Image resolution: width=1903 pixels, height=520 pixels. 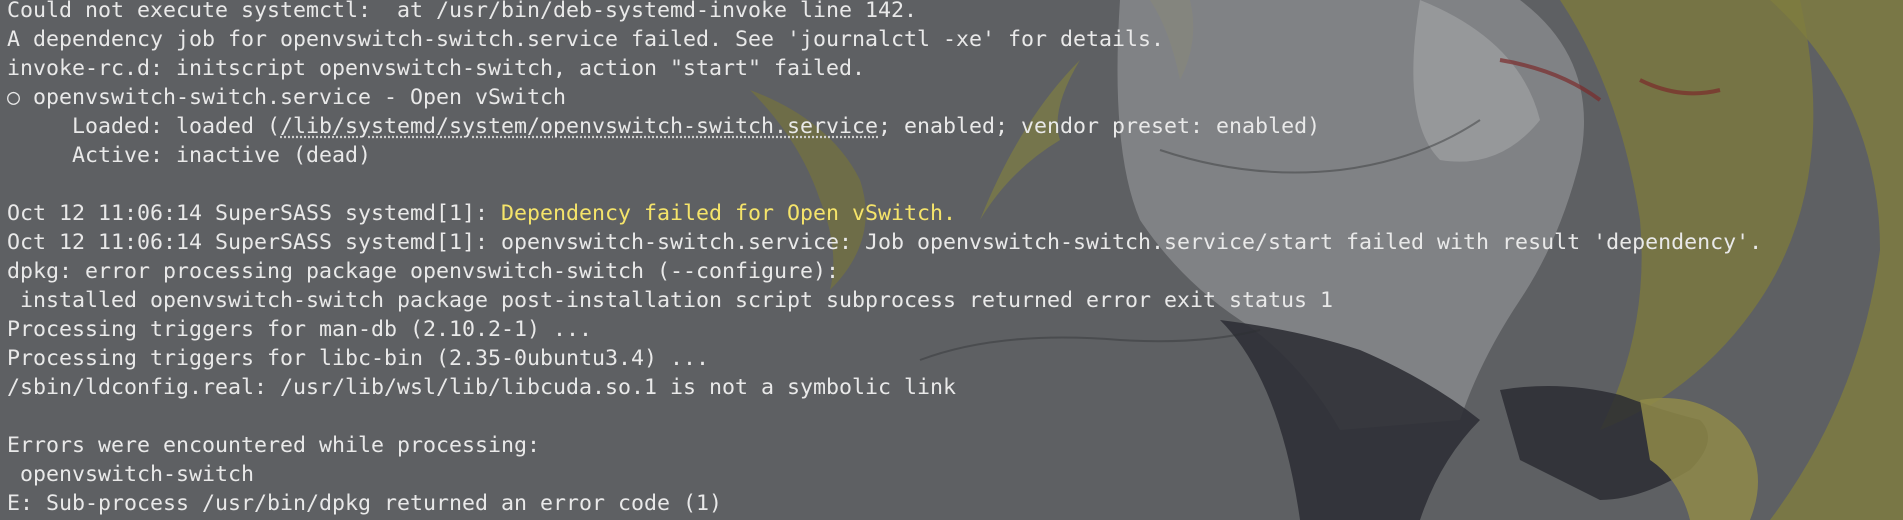 I want to click on loaded-prefix: Loaded: loaded (, so click(x=144, y=126).